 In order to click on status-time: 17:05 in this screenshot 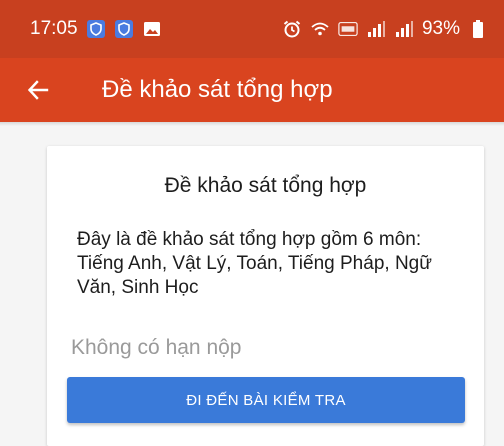, I will do `click(54, 28)`.